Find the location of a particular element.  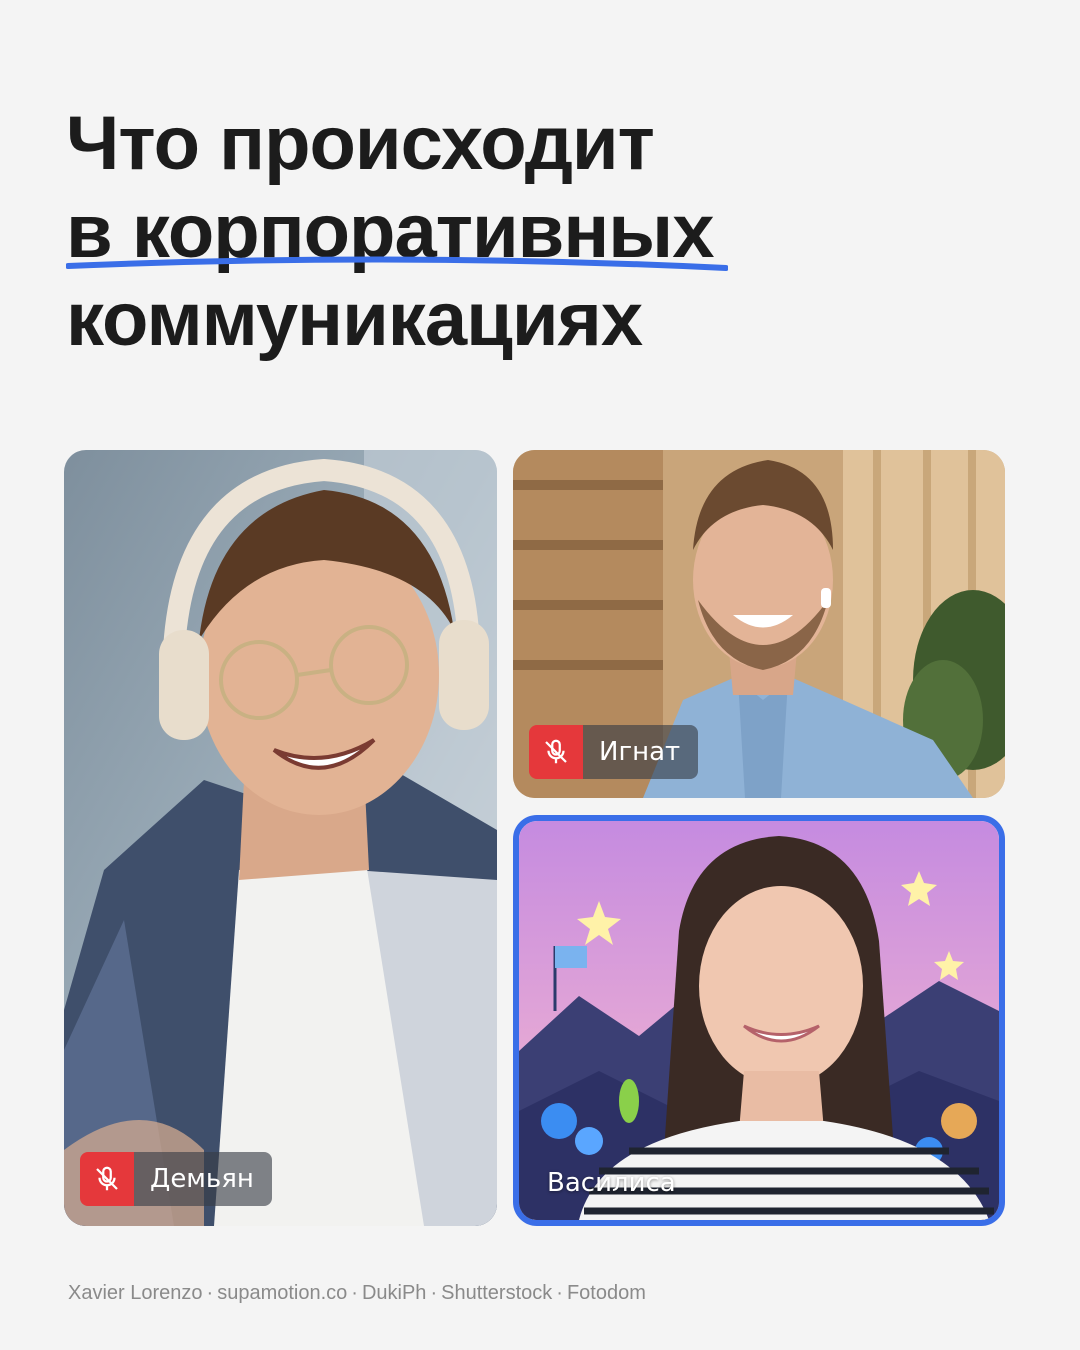

headline-underlined: в корпоративных is located at coordinates (397, 232).